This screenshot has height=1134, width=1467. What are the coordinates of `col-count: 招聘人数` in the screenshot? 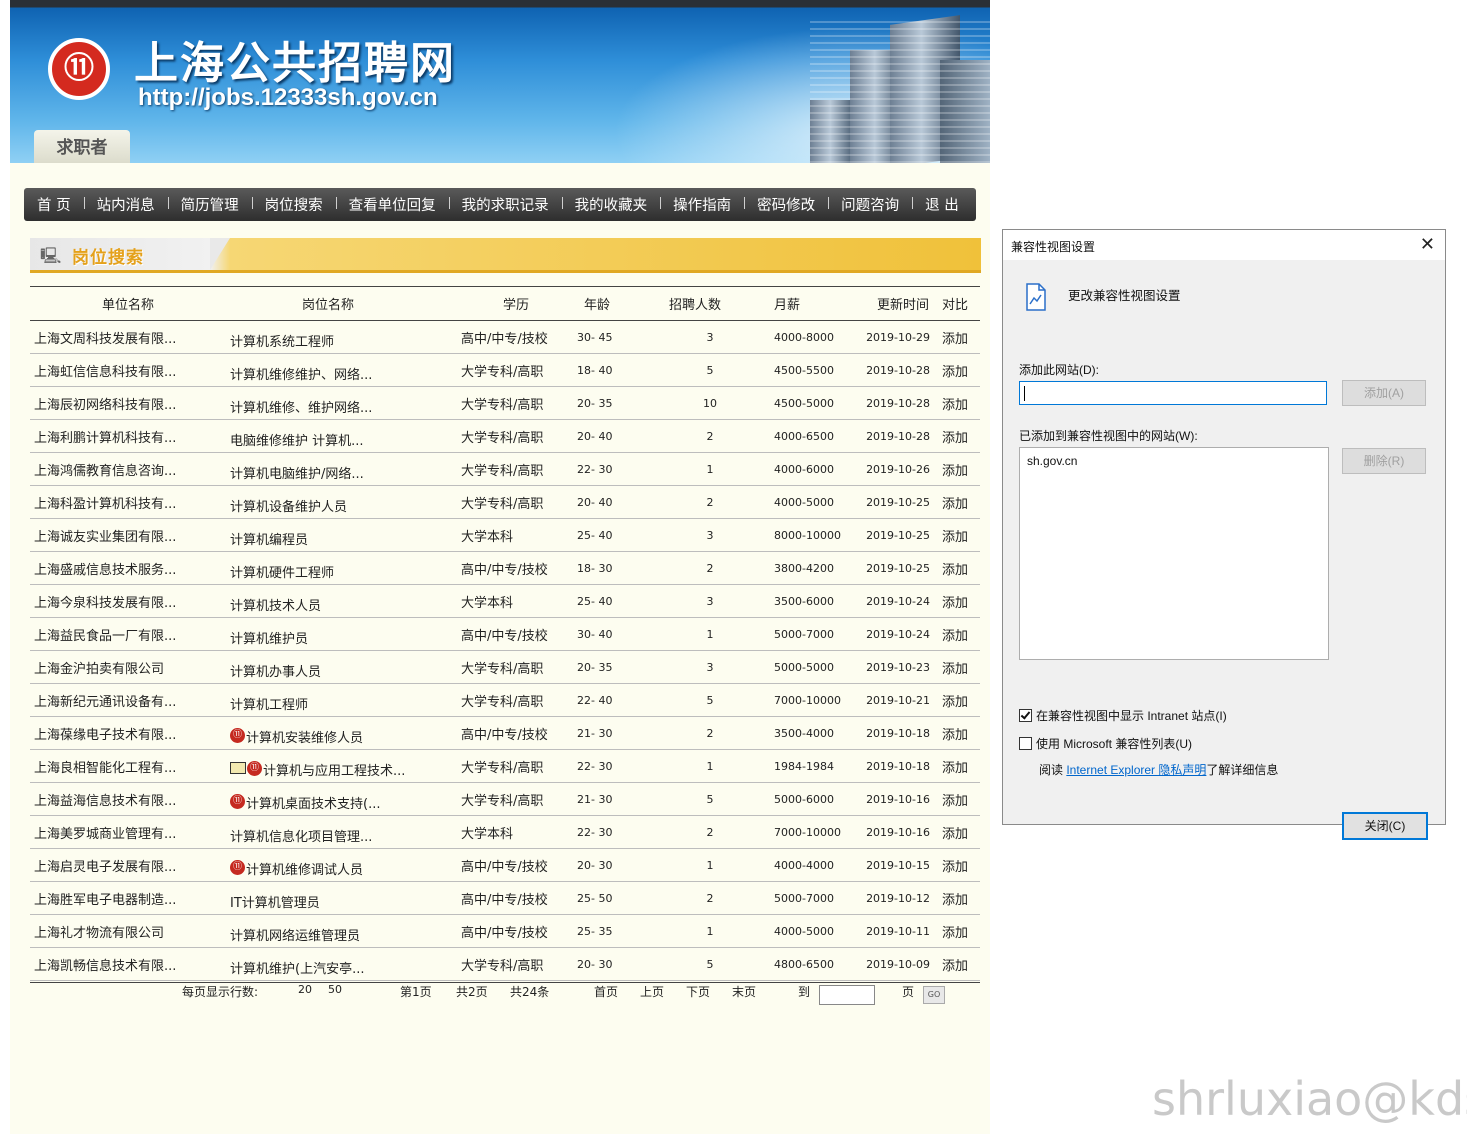 It's located at (695, 304).